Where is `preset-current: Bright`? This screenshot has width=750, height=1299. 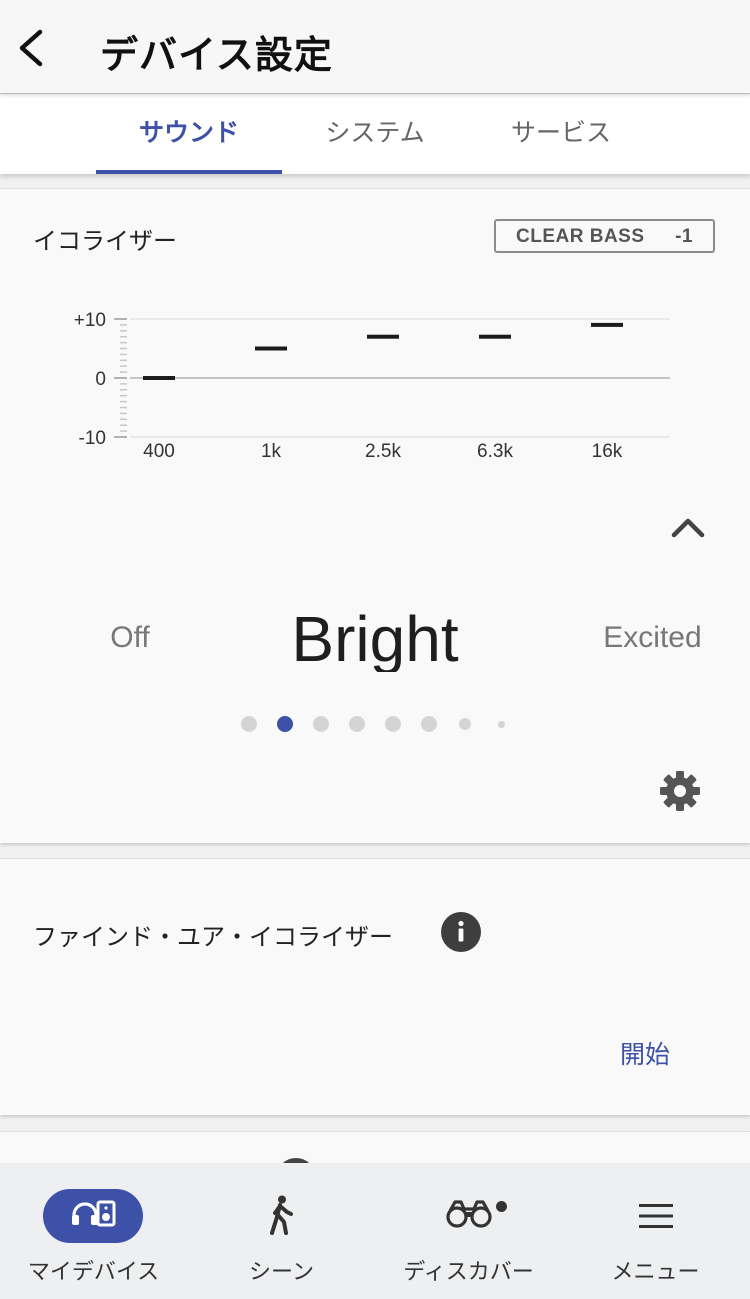
preset-current: Bright is located at coordinates (375, 637).